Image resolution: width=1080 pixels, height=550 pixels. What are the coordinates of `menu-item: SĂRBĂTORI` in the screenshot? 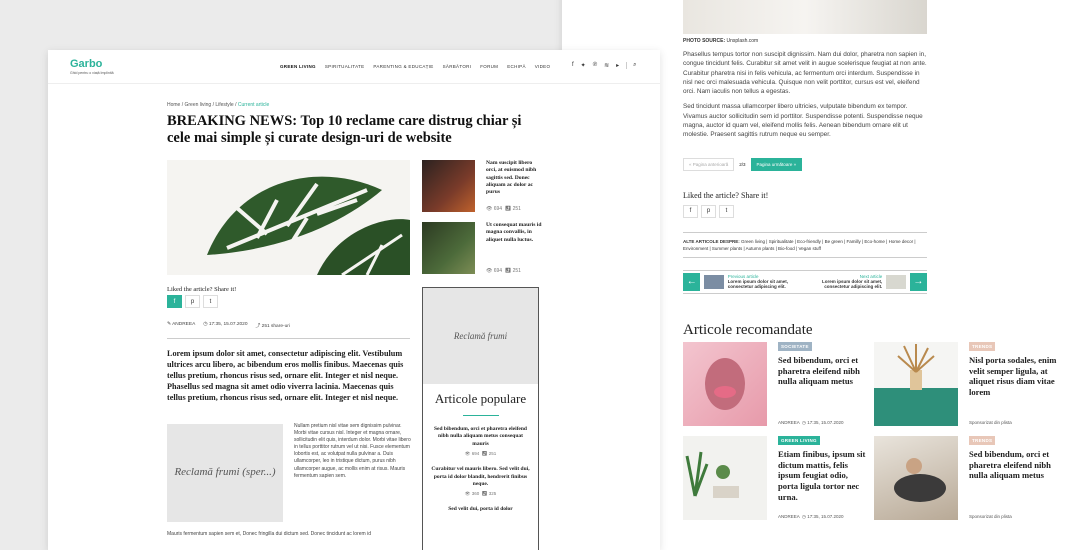 It's located at (457, 66).